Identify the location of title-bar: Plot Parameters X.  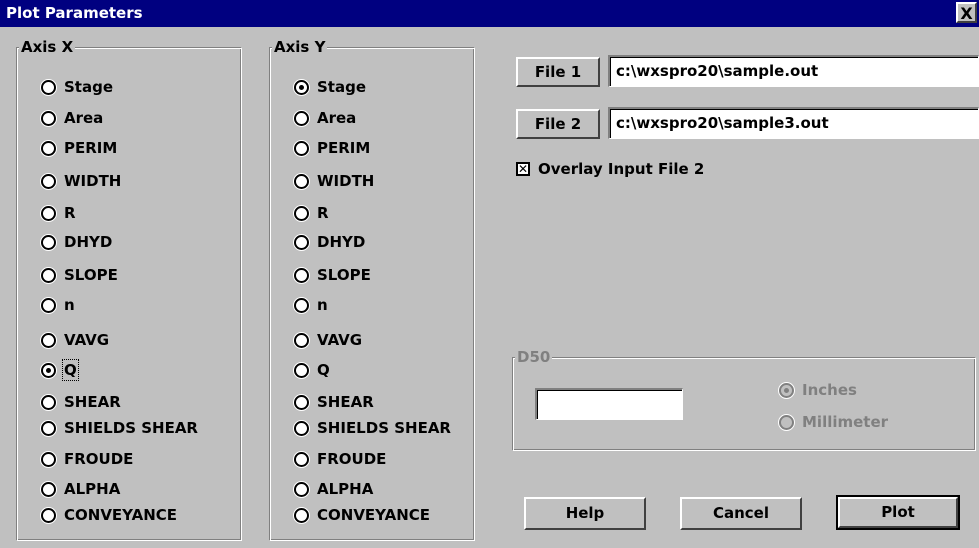
(489, 13).